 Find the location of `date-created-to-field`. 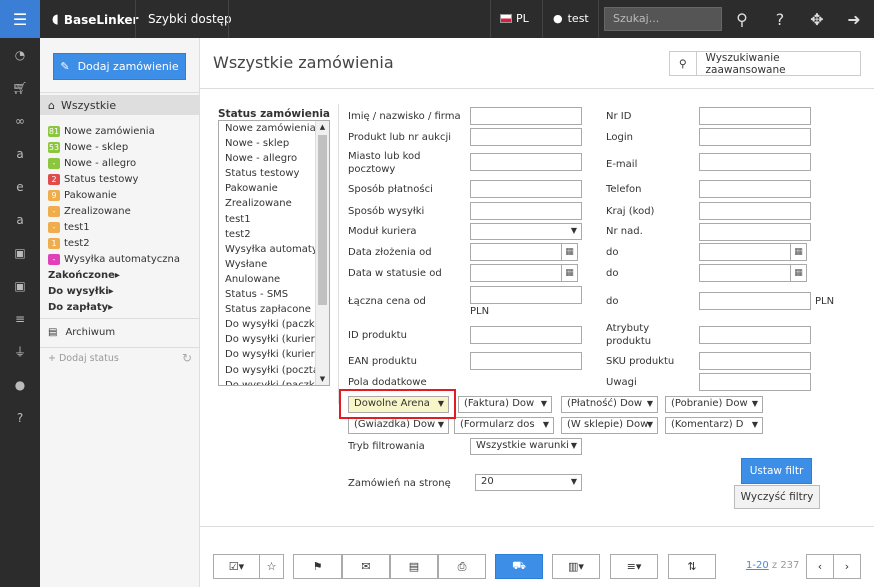

date-created-to-field is located at coordinates (745, 252).